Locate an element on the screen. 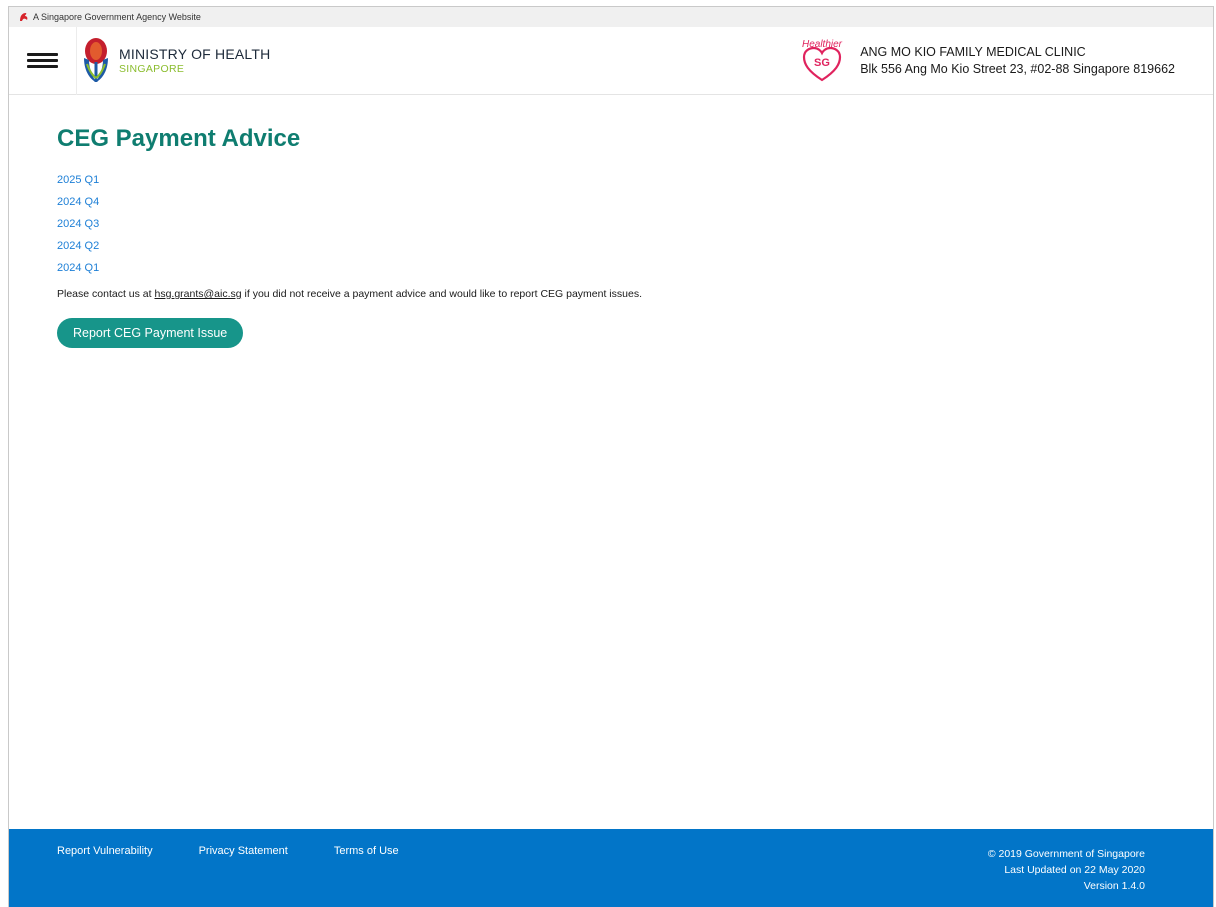 This screenshot has width=1216, height=907. payment-advice-list: 2025 Q1 2024 Q4 2024 Q3 2024 Q2 2024 Q1 is located at coordinates (635, 224).